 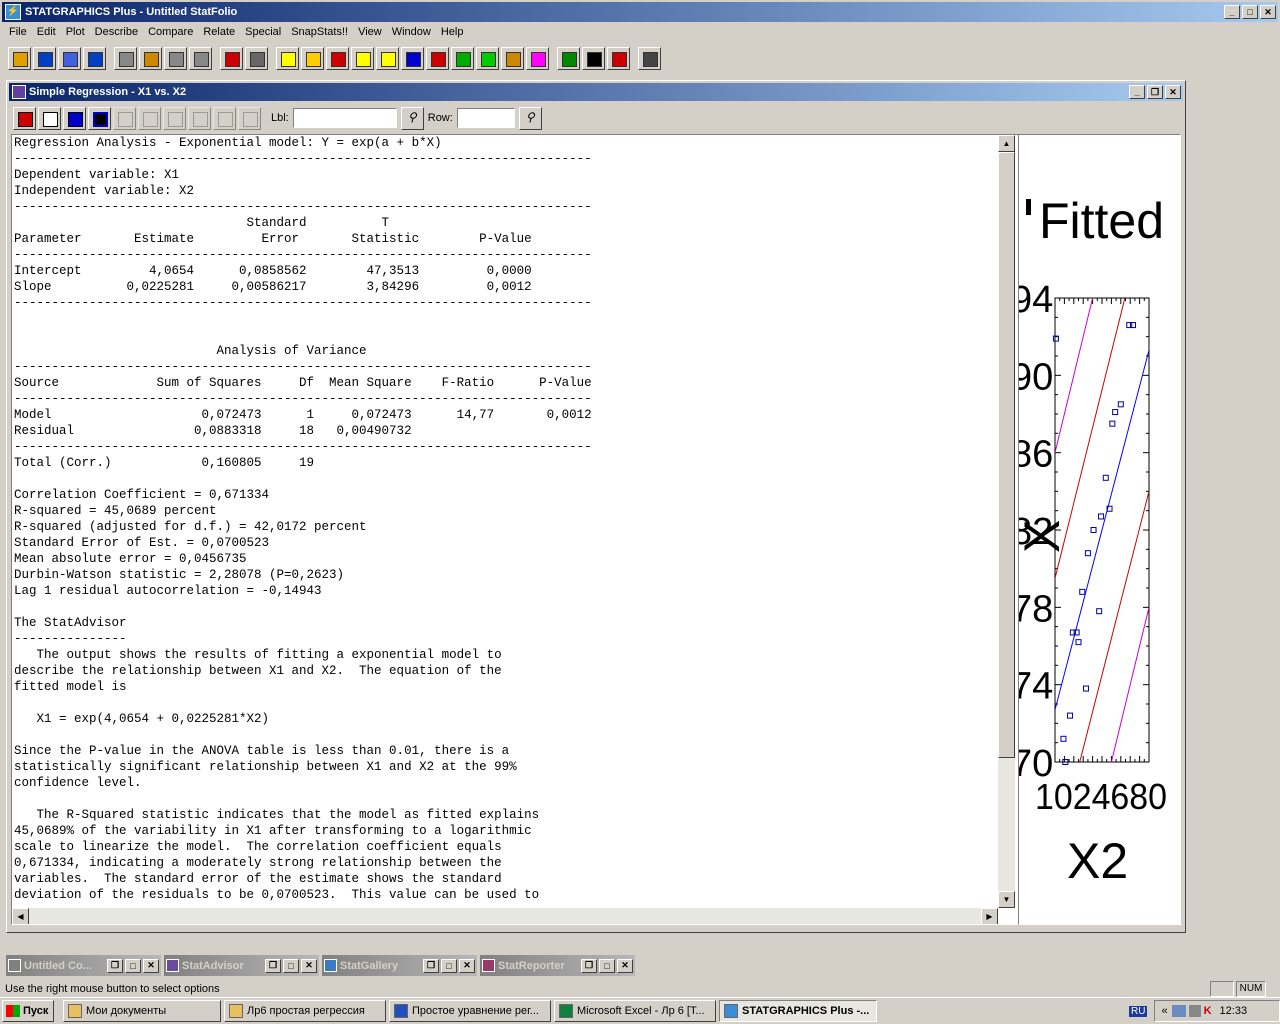 What do you see at coordinates (1006, 455) in the screenshot?
I see `scroll-thumb` at bounding box center [1006, 455].